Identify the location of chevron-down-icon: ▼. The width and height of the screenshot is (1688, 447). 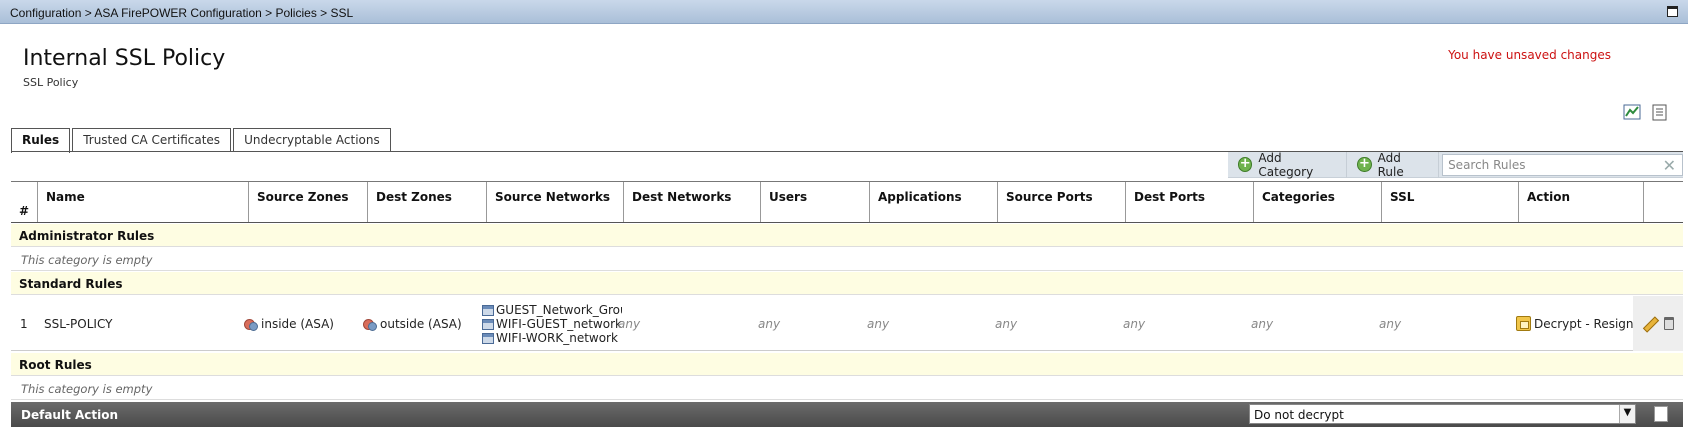
(1627, 414).